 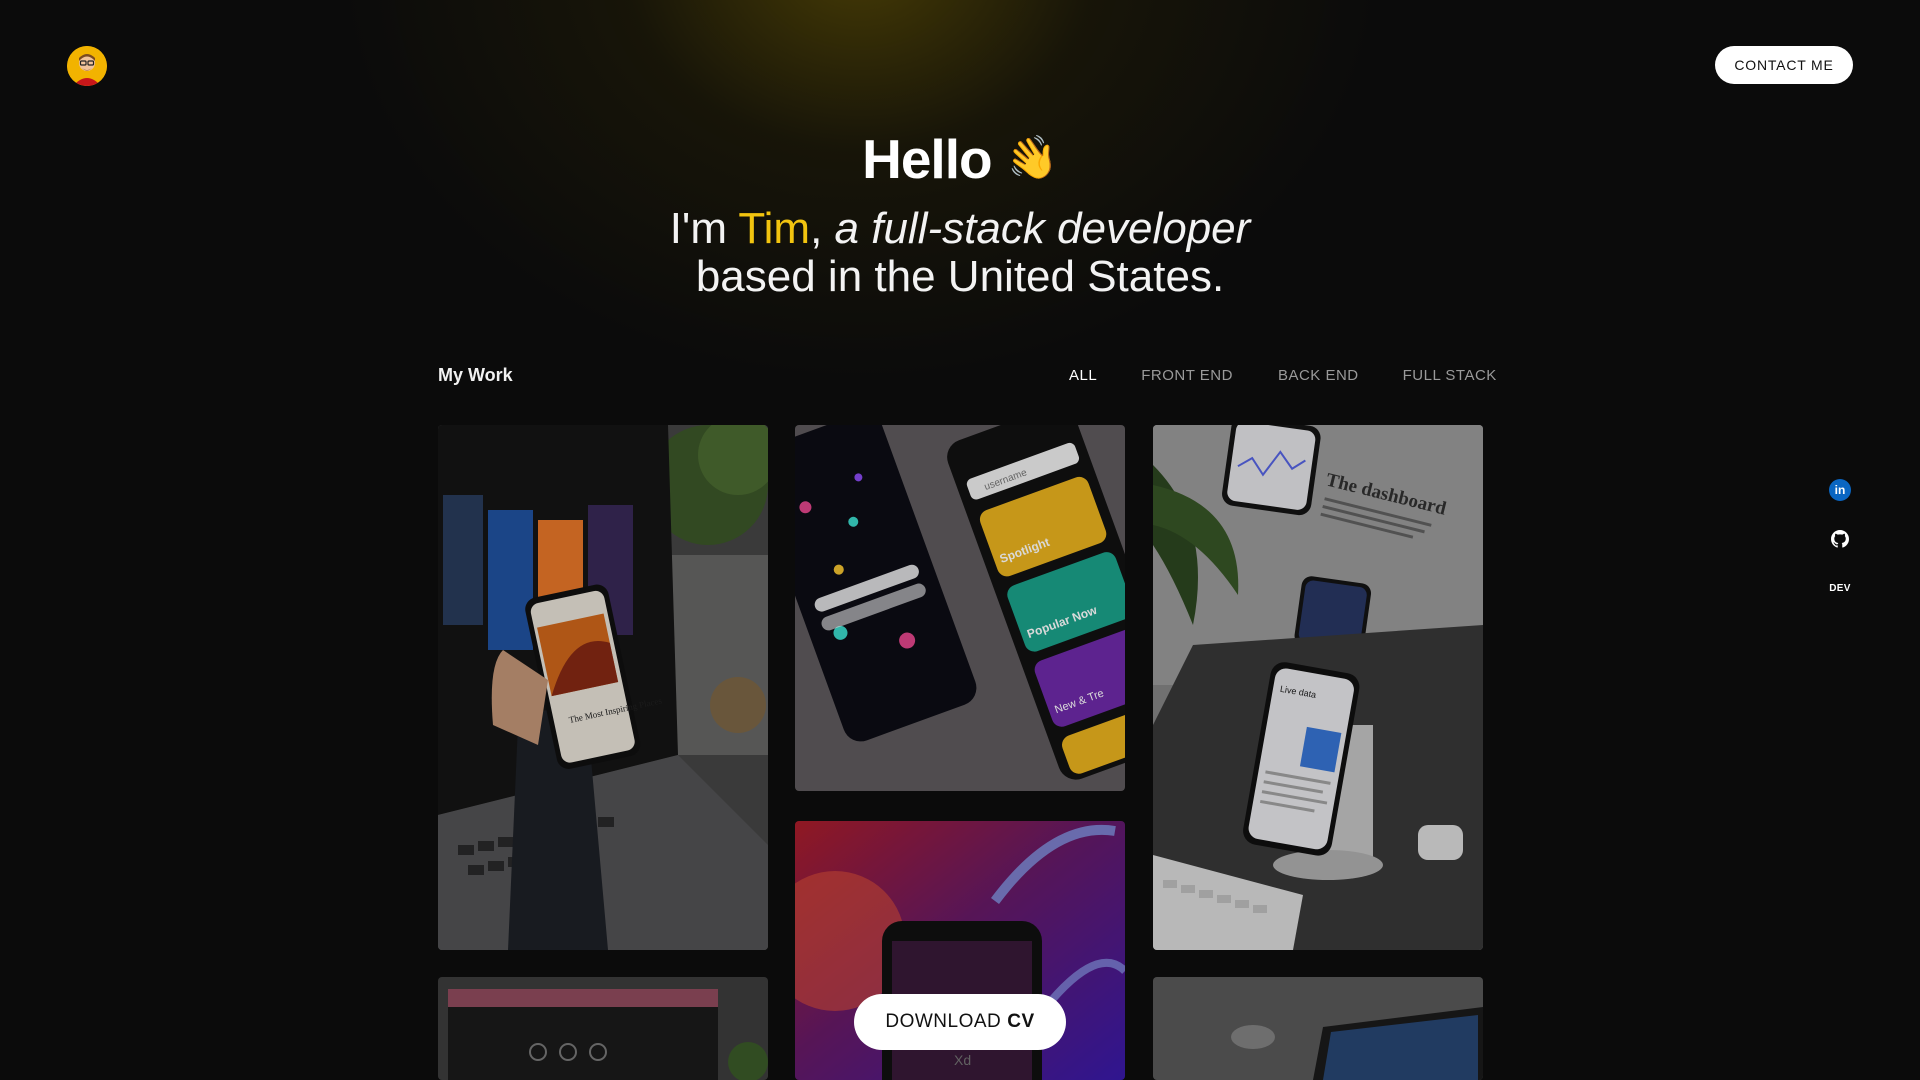 What do you see at coordinates (1318, 375) in the screenshot?
I see `filter-back-end: BACK END` at bounding box center [1318, 375].